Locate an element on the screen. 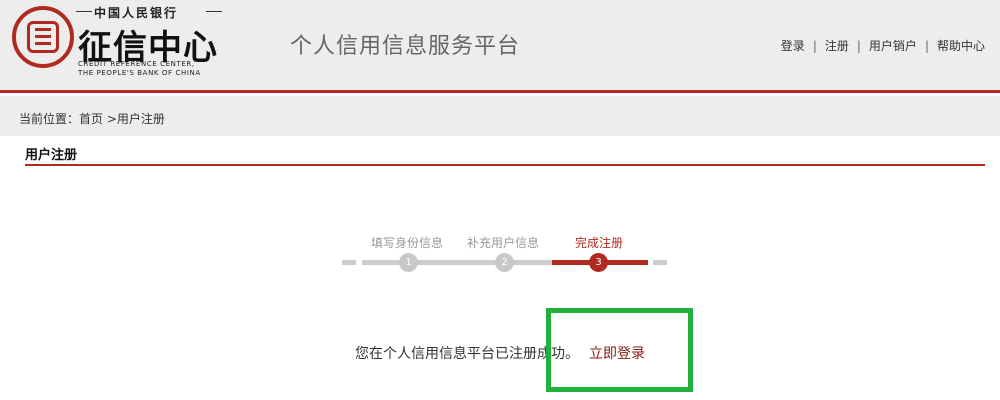 This screenshot has height=400, width=1000. nav-help-center-link: 帮助中心 is located at coordinates (961, 46).